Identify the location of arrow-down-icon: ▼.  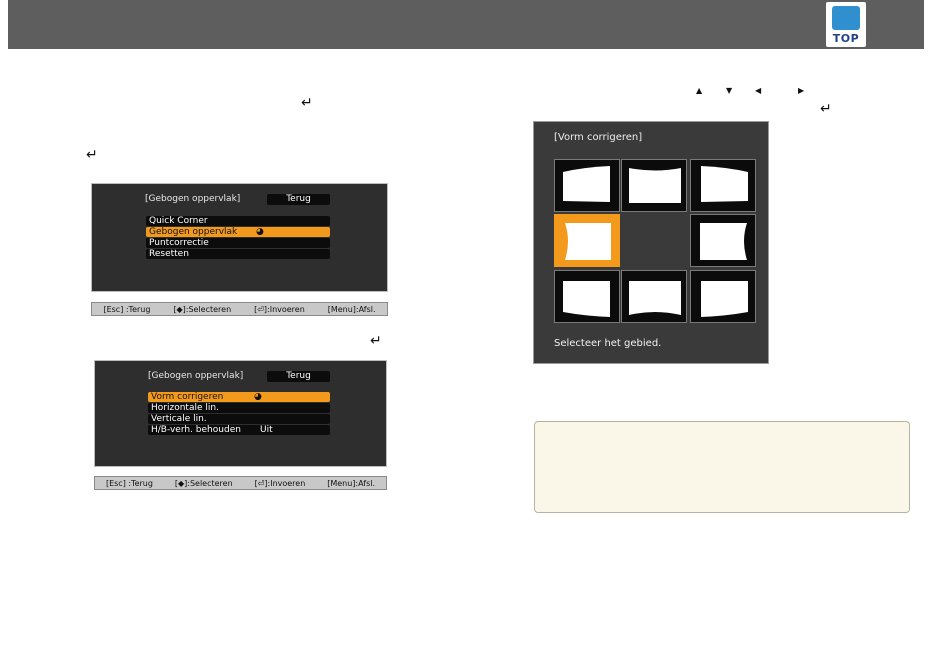
(729, 90).